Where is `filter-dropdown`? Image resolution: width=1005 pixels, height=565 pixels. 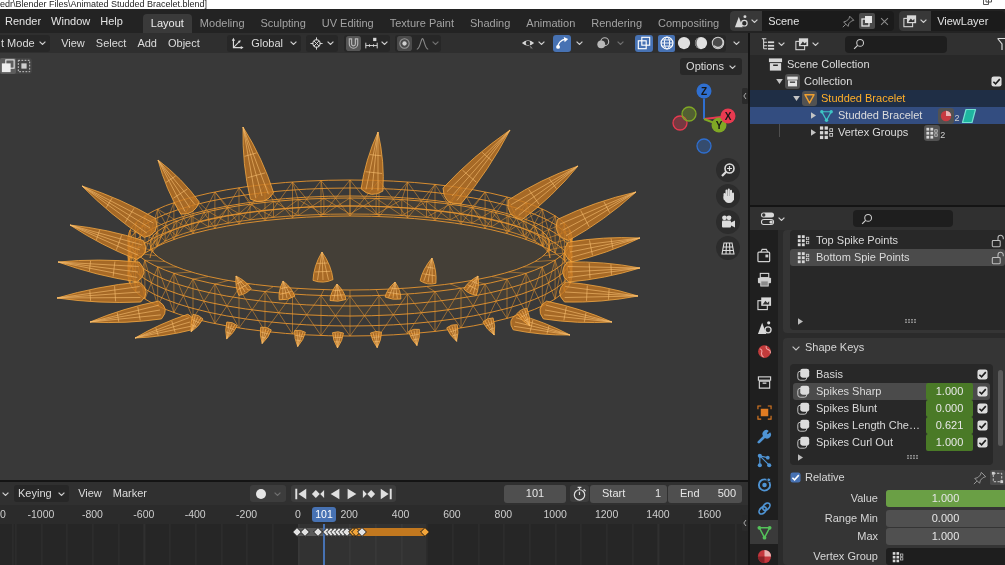 filter-dropdown is located at coordinates (807, 44).